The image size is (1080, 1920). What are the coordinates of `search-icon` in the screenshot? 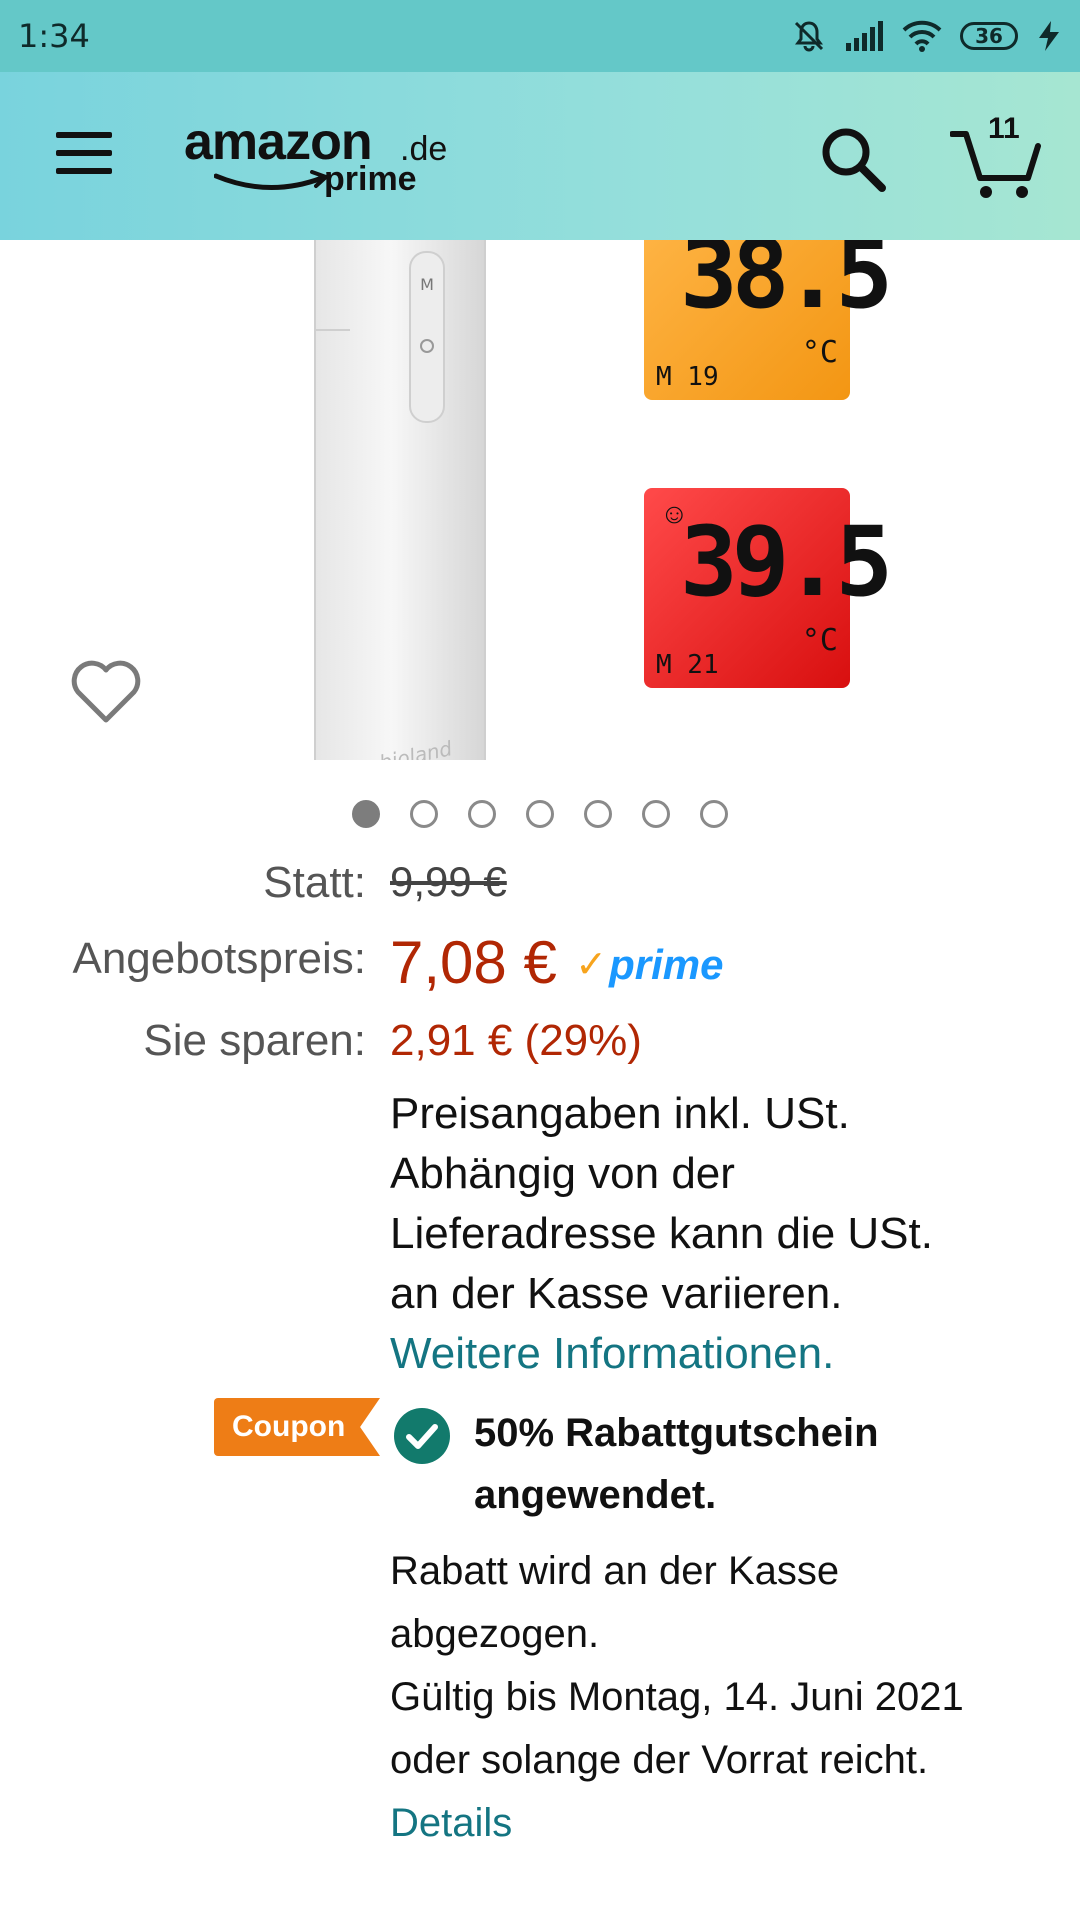 It's located at (854, 160).